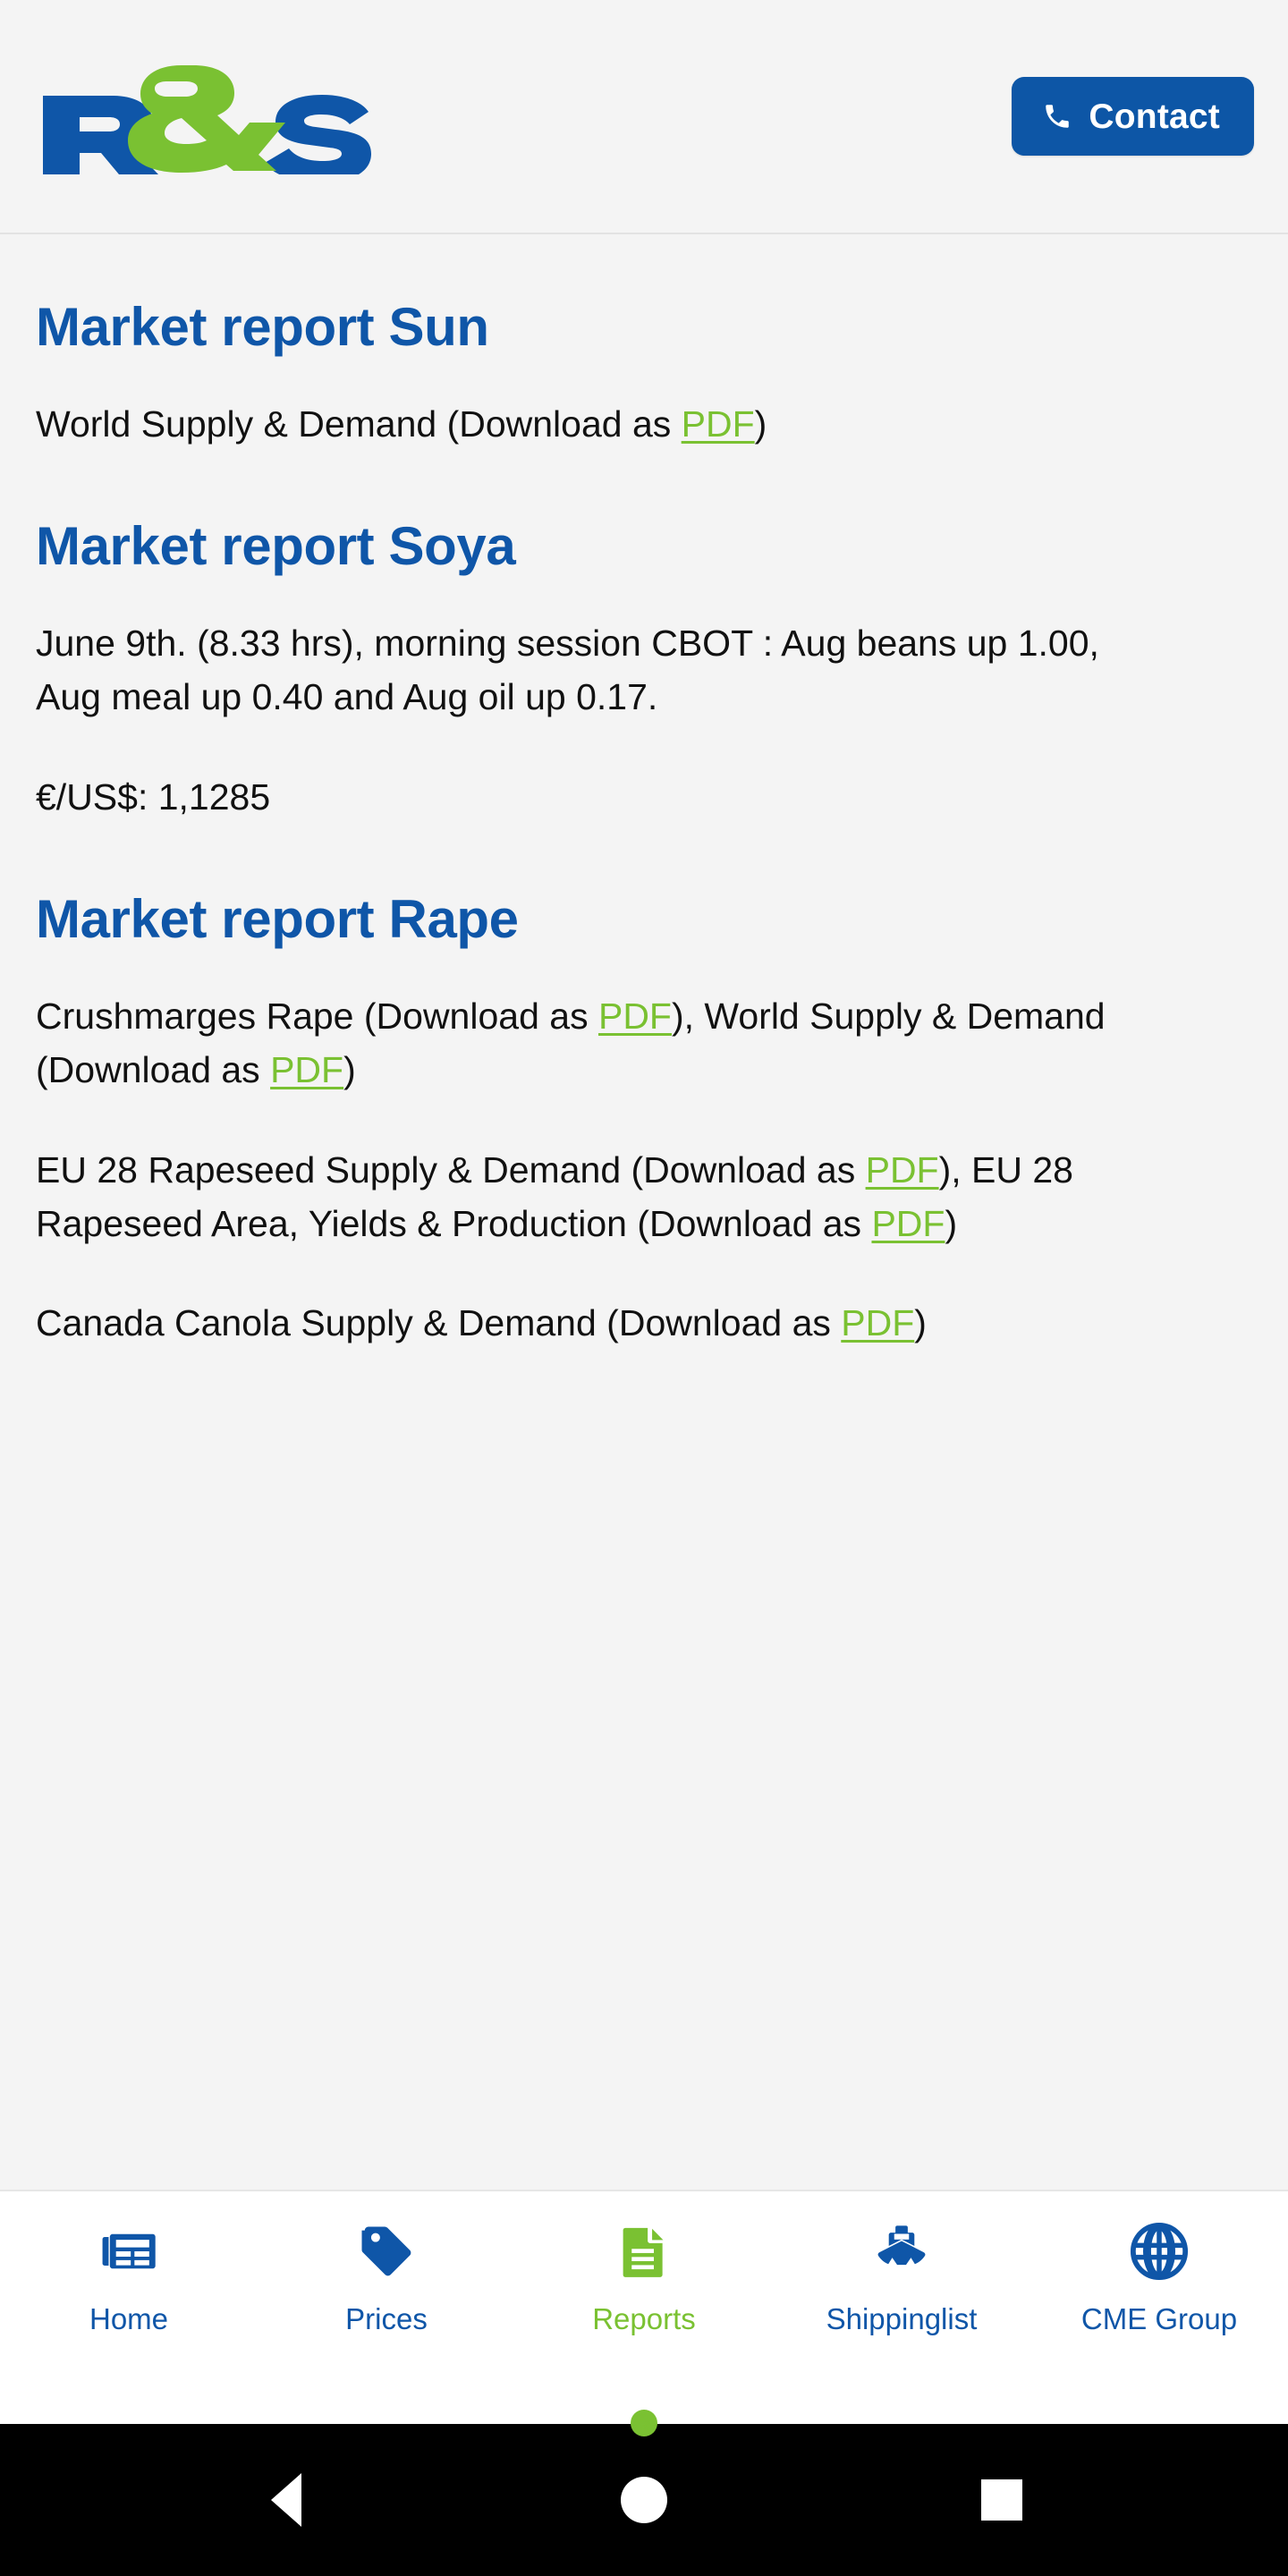 The image size is (1288, 2576). I want to click on system-recents-button, so click(1002, 2500).